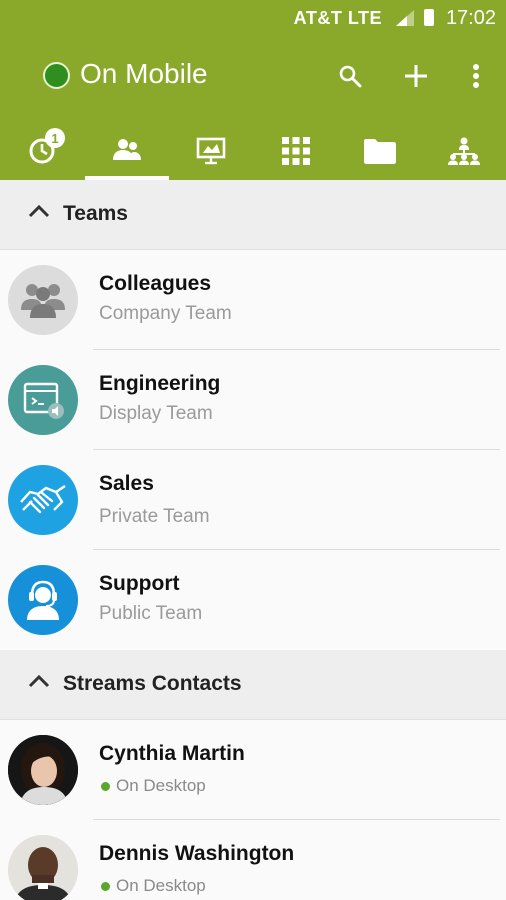 The width and height of the screenshot is (506, 900). I want to click on team-type: Public Team, so click(151, 613).